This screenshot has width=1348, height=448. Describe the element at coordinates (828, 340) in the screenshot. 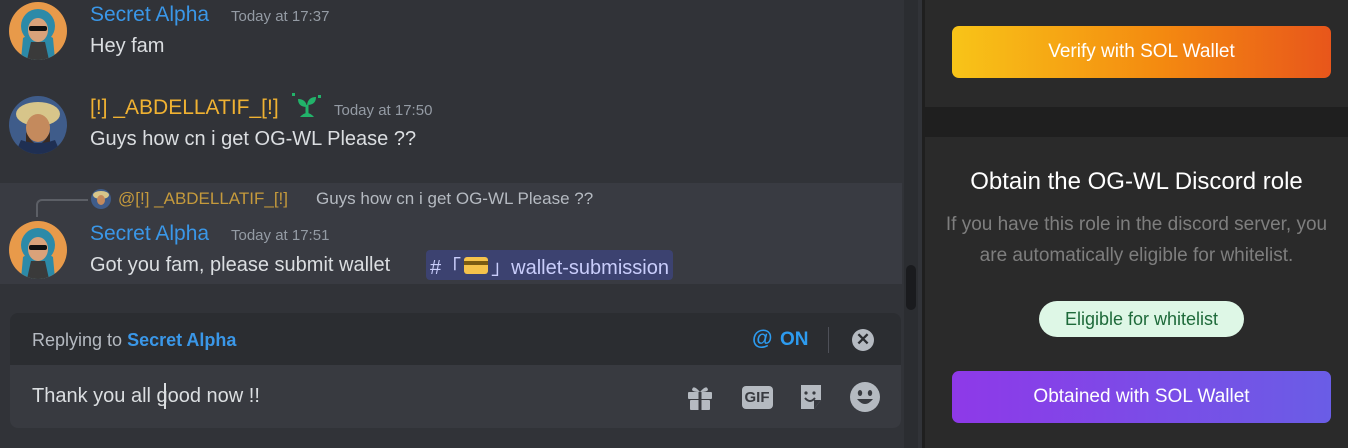

I see `divider` at that location.